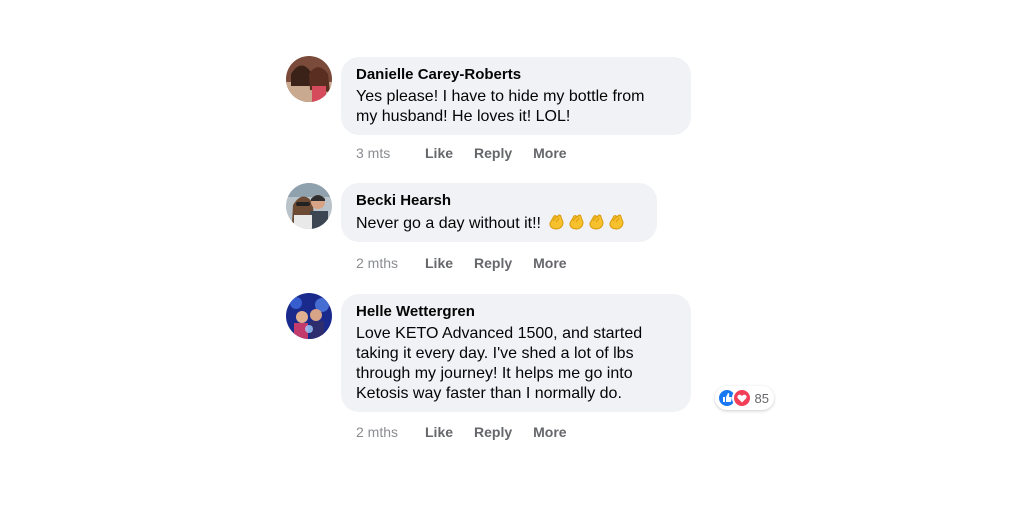 The width and height of the screenshot is (1024, 512). What do you see at coordinates (586, 222) in the screenshot?
I see `emoji-group` at bounding box center [586, 222].